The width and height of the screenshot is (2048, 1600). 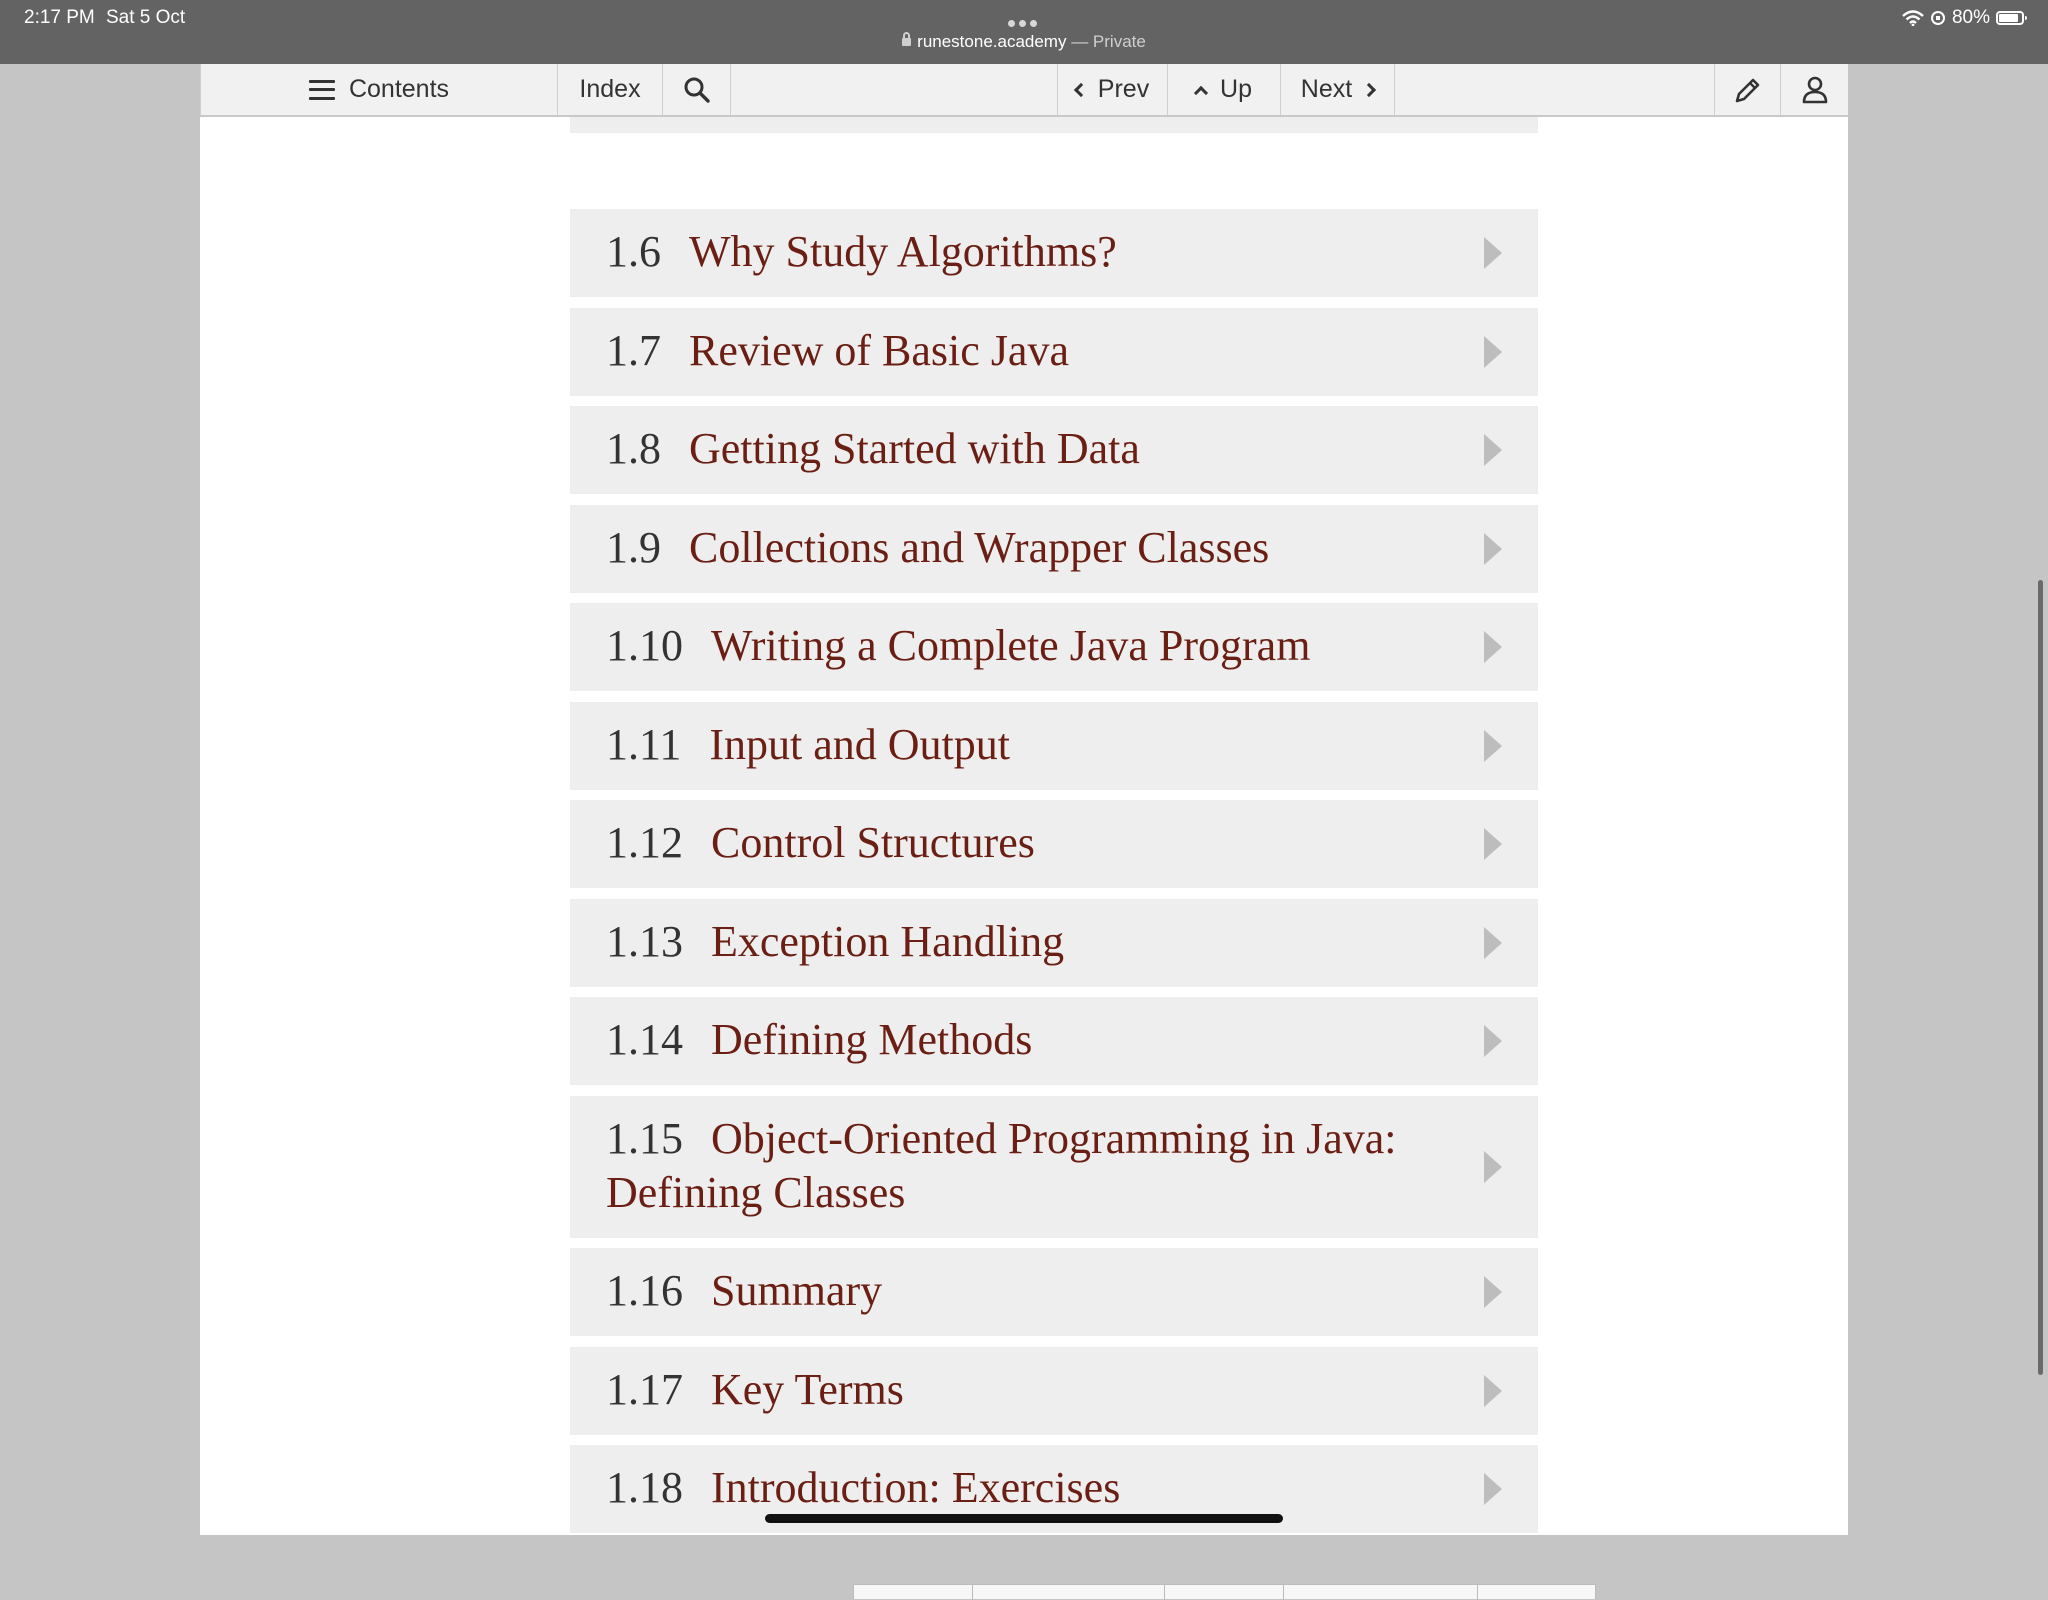 I want to click on toc-item: 1.7 Review of Basic Java, so click(x=1054, y=352).